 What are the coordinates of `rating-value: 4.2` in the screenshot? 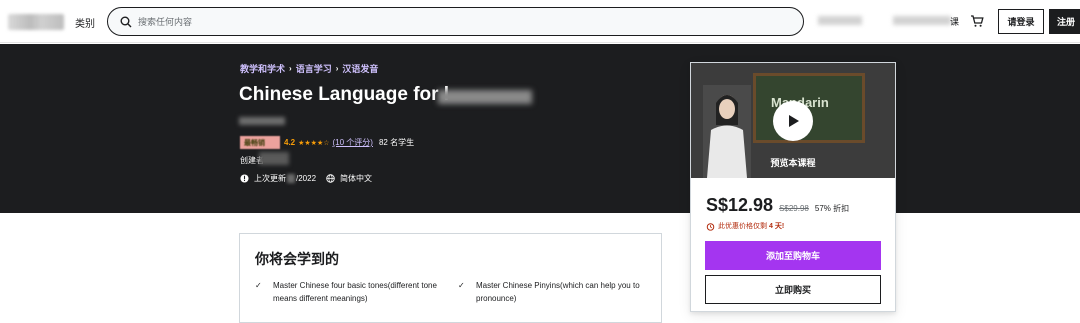 It's located at (290, 142).